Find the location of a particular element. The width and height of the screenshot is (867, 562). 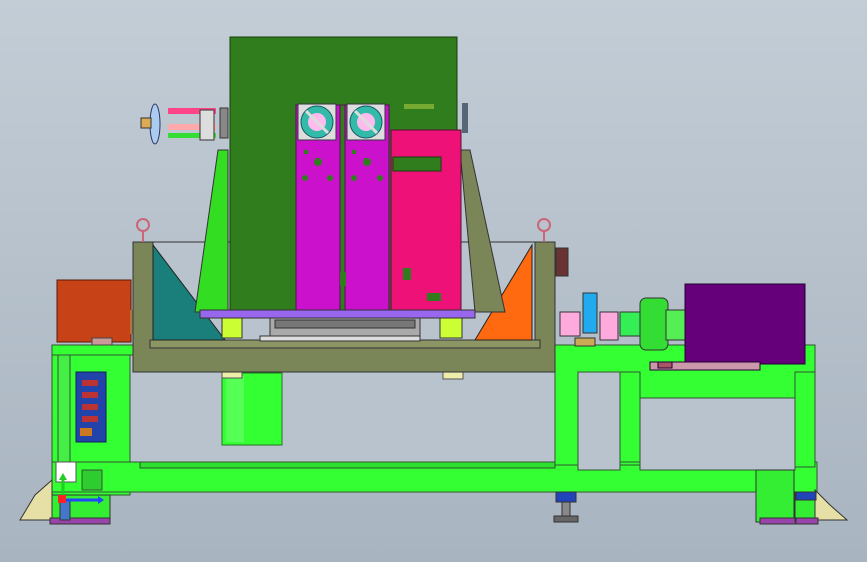

coupling is located at coordinates (623, 321).